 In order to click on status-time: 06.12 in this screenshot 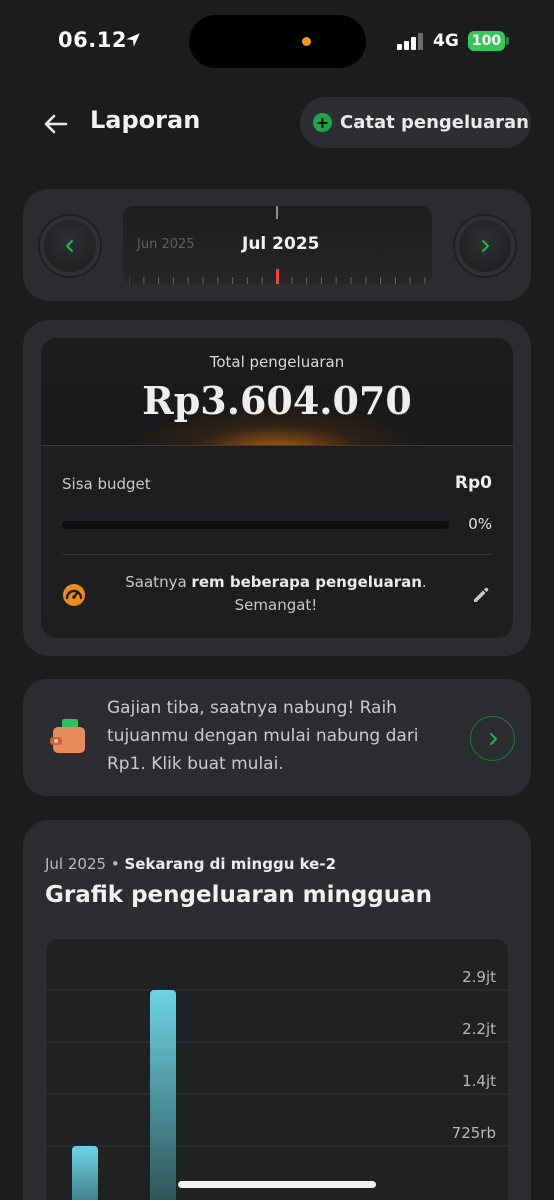, I will do `click(92, 40)`.